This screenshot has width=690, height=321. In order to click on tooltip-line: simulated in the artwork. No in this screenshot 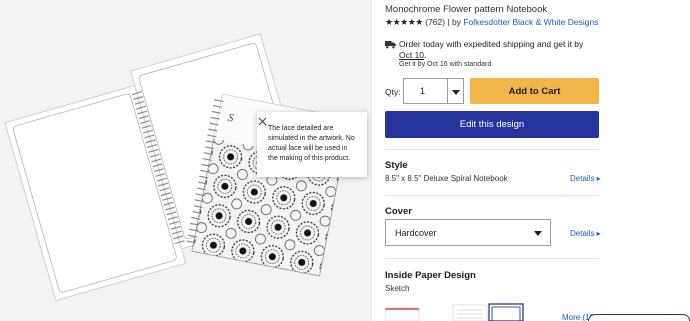, I will do `click(311, 138)`.